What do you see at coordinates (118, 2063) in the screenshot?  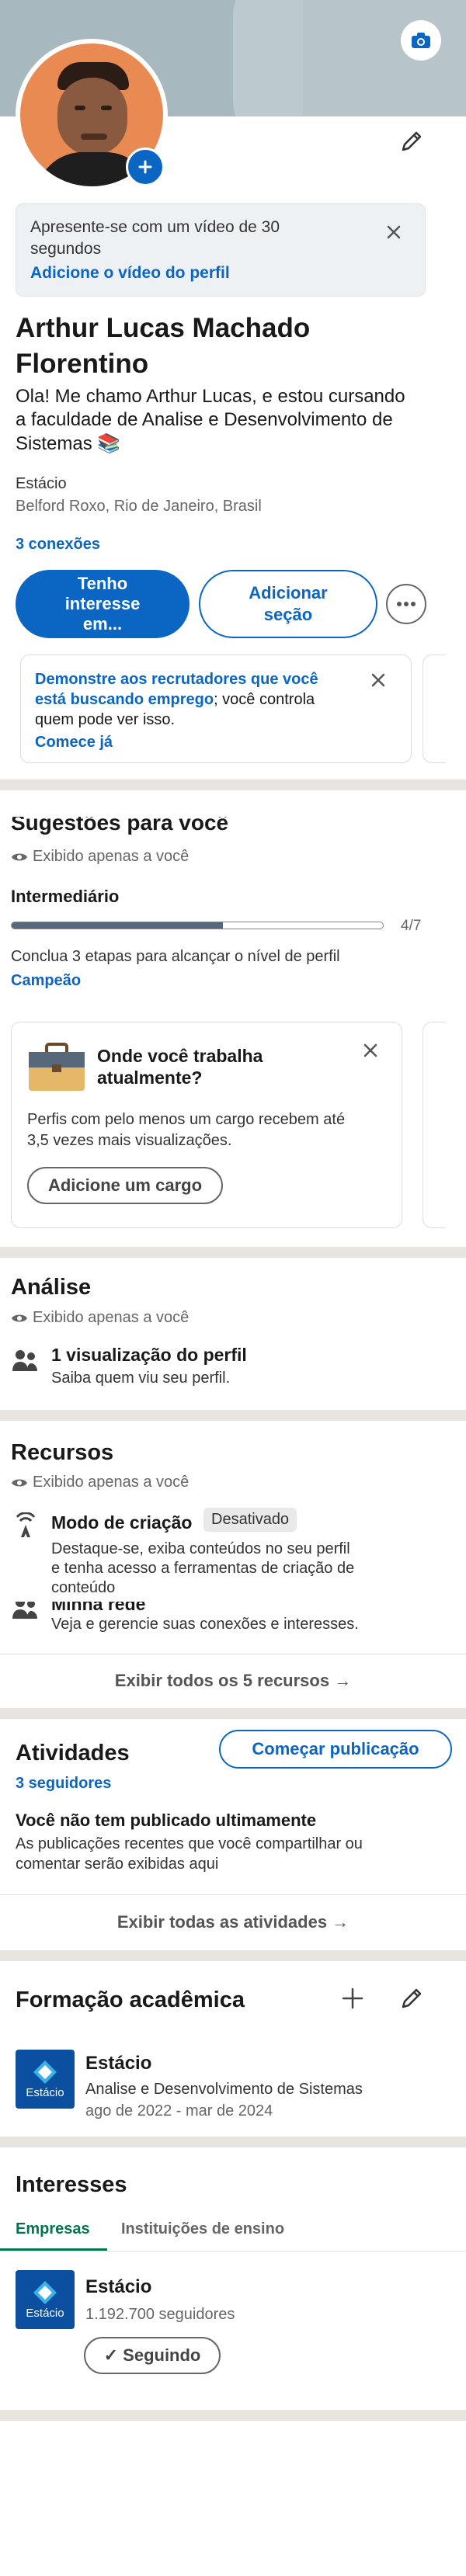 I see `school-name: Estácio` at bounding box center [118, 2063].